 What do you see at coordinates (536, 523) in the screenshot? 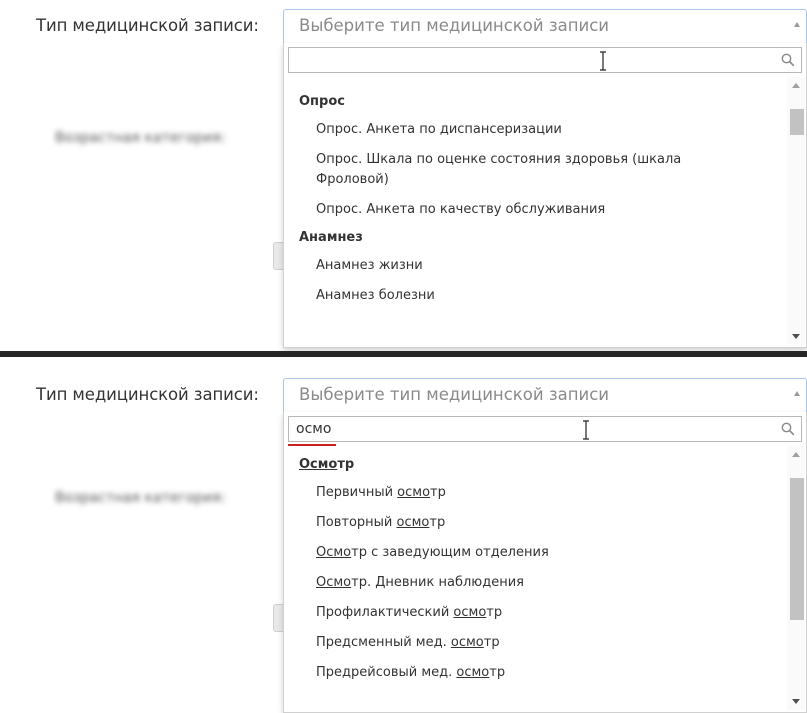
I see `list-item: Повторный осмотр` at bounding box center [536, 523].